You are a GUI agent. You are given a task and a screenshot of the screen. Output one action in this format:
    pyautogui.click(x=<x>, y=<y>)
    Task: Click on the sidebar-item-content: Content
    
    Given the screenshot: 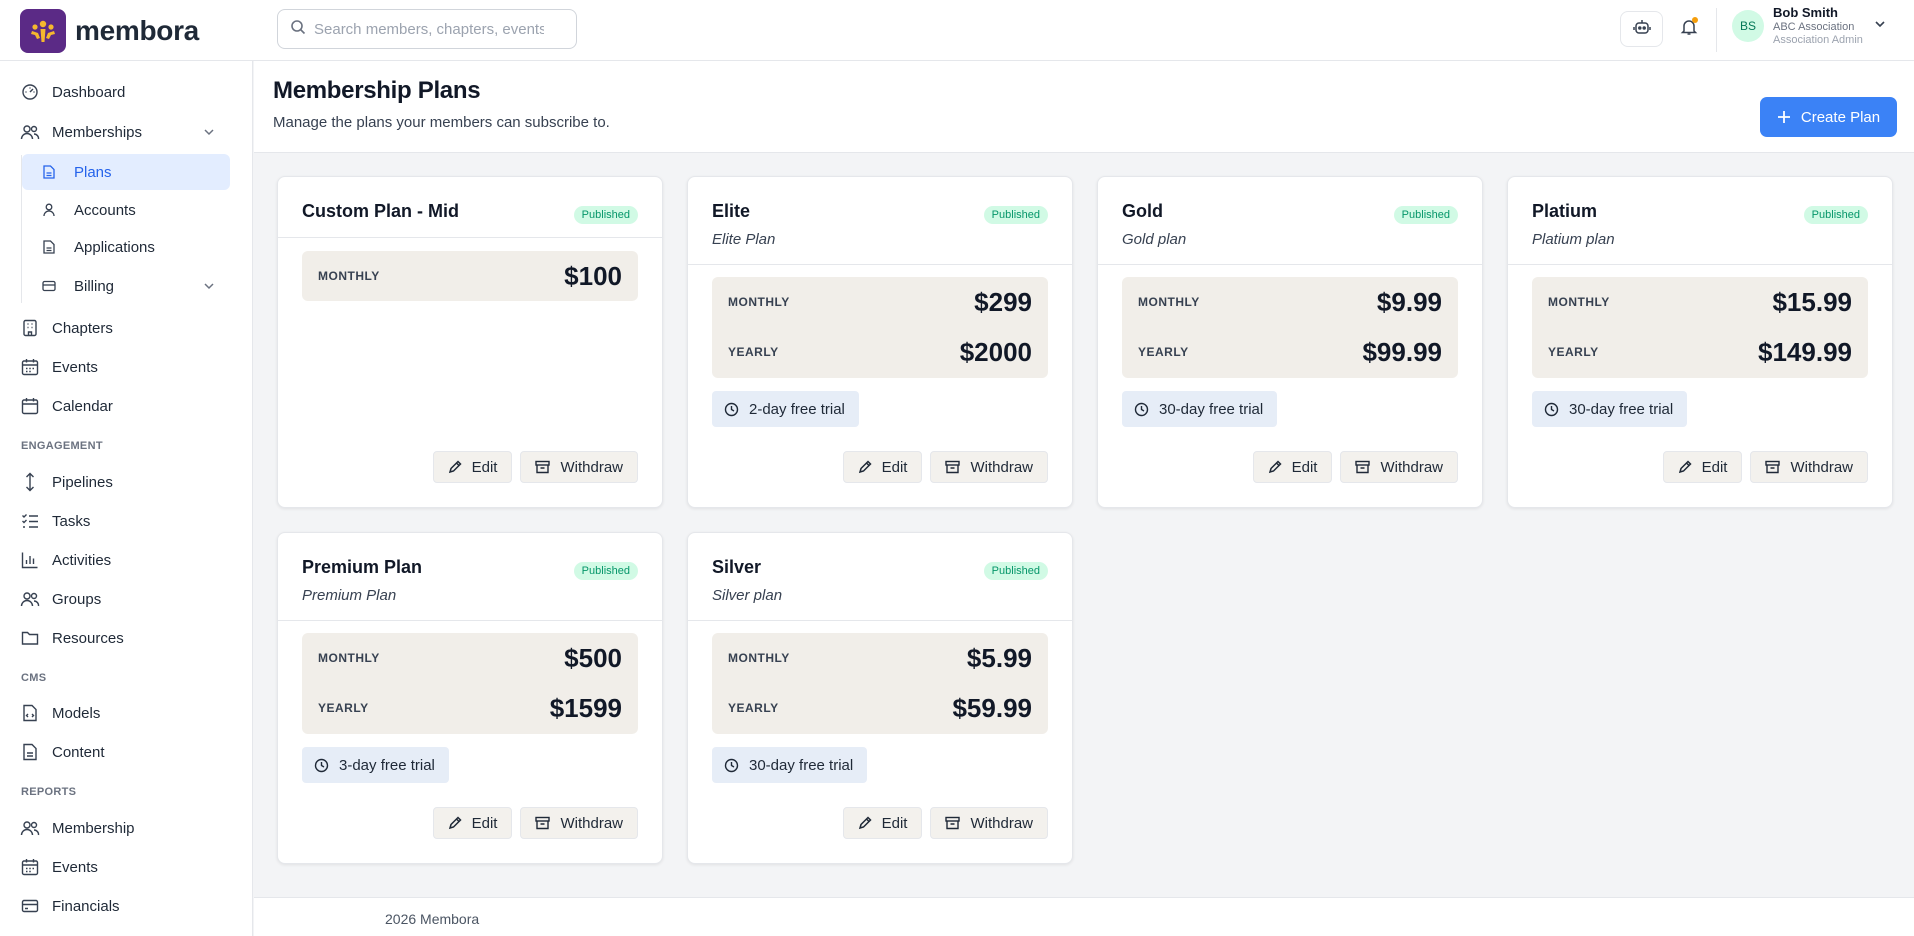 What is the action you would take?
    pyautogui.click(x=62, y=752)
    